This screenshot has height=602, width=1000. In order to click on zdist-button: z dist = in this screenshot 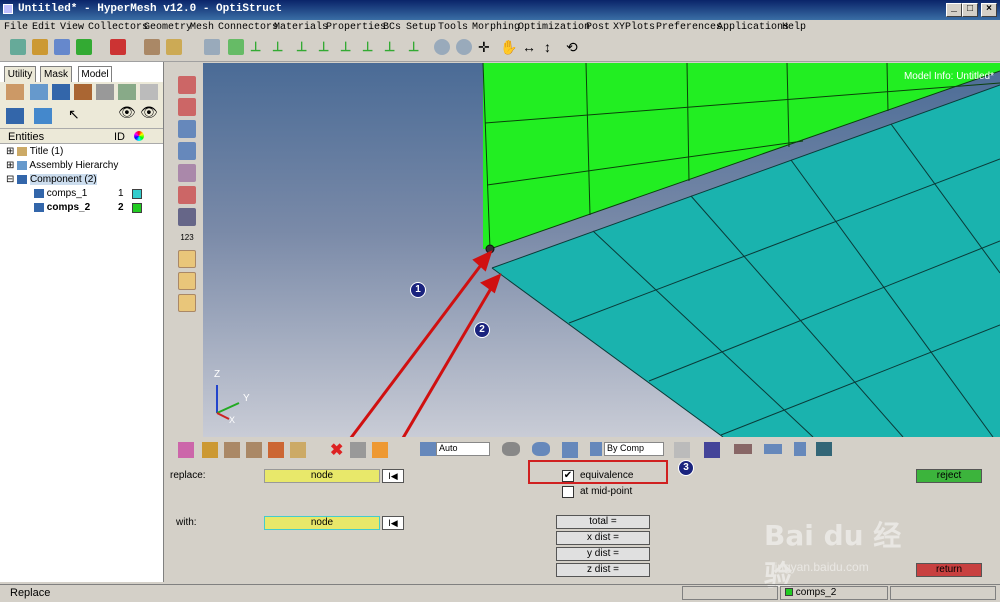, I will do `click(603, 570)`.